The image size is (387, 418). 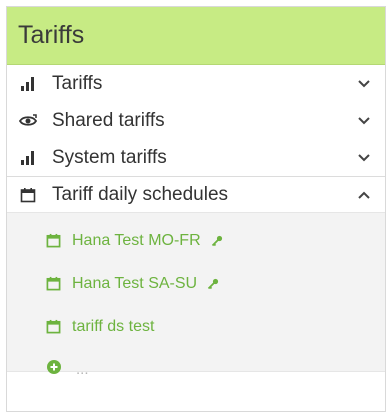 I want to click on menu-item-label: System tariffs, so click(x=109, y=157).